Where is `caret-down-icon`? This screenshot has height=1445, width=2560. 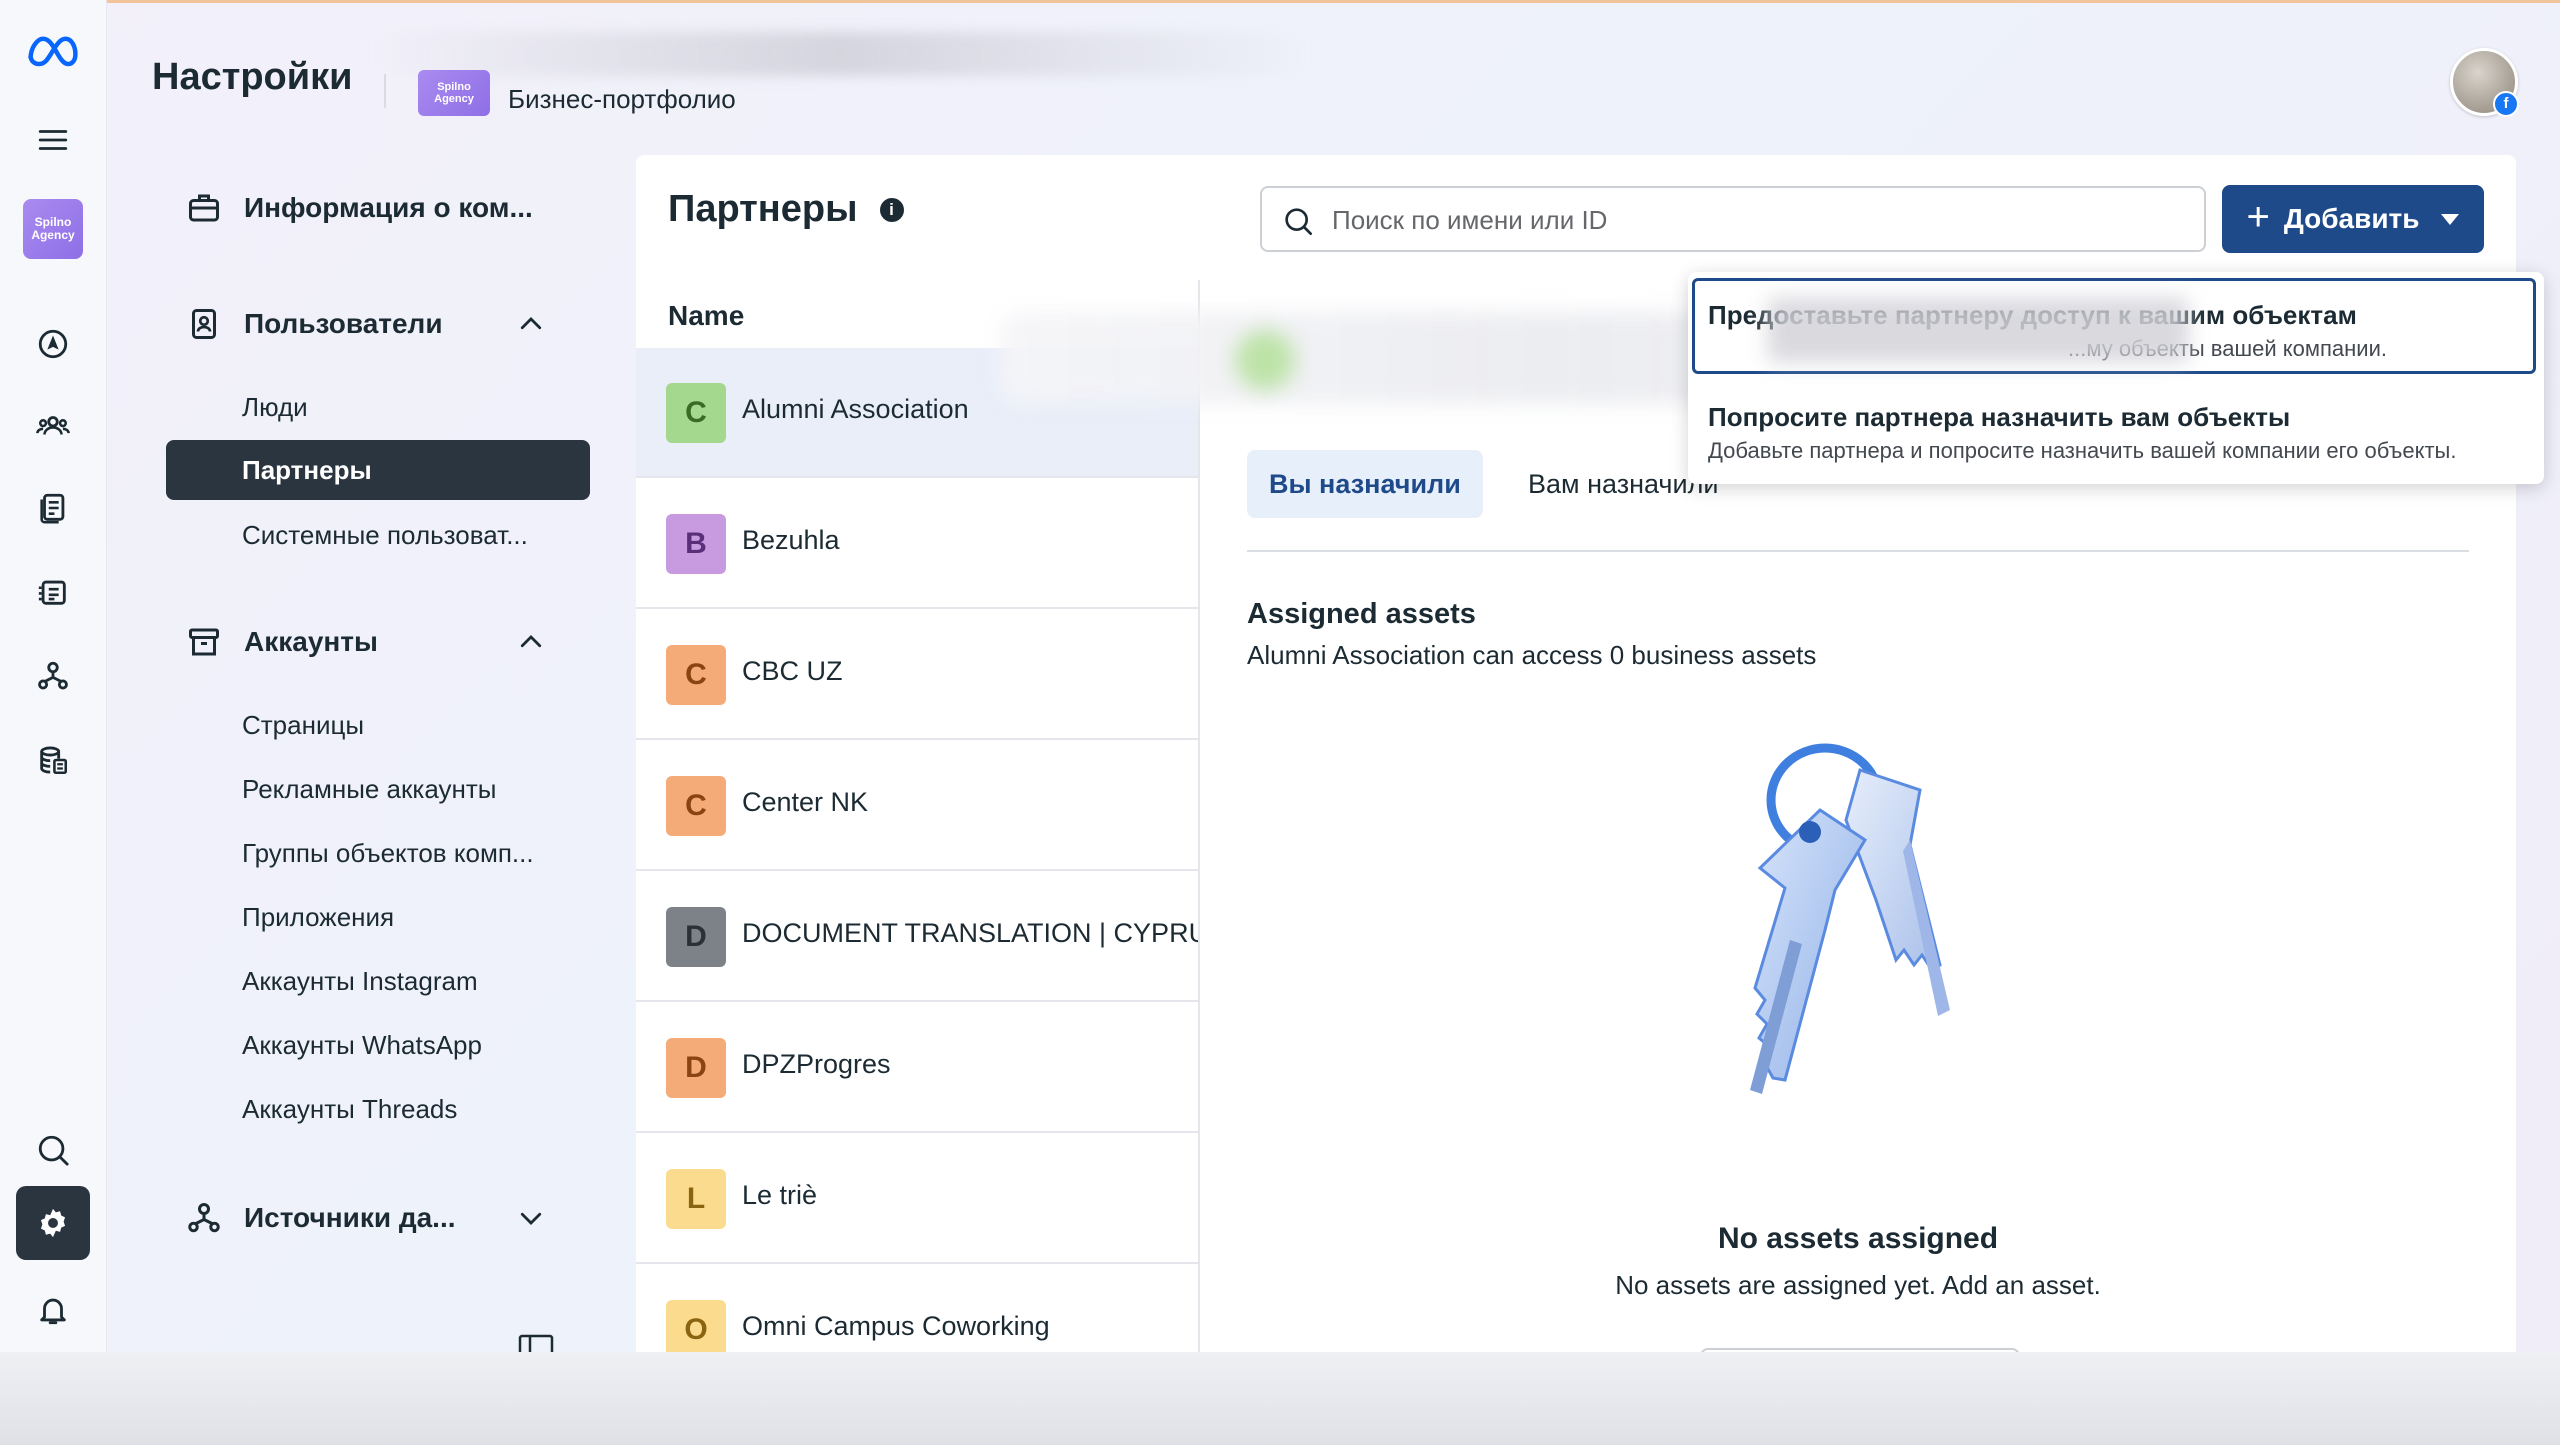 caret-down-icon is located at coordinates (2450, 219).